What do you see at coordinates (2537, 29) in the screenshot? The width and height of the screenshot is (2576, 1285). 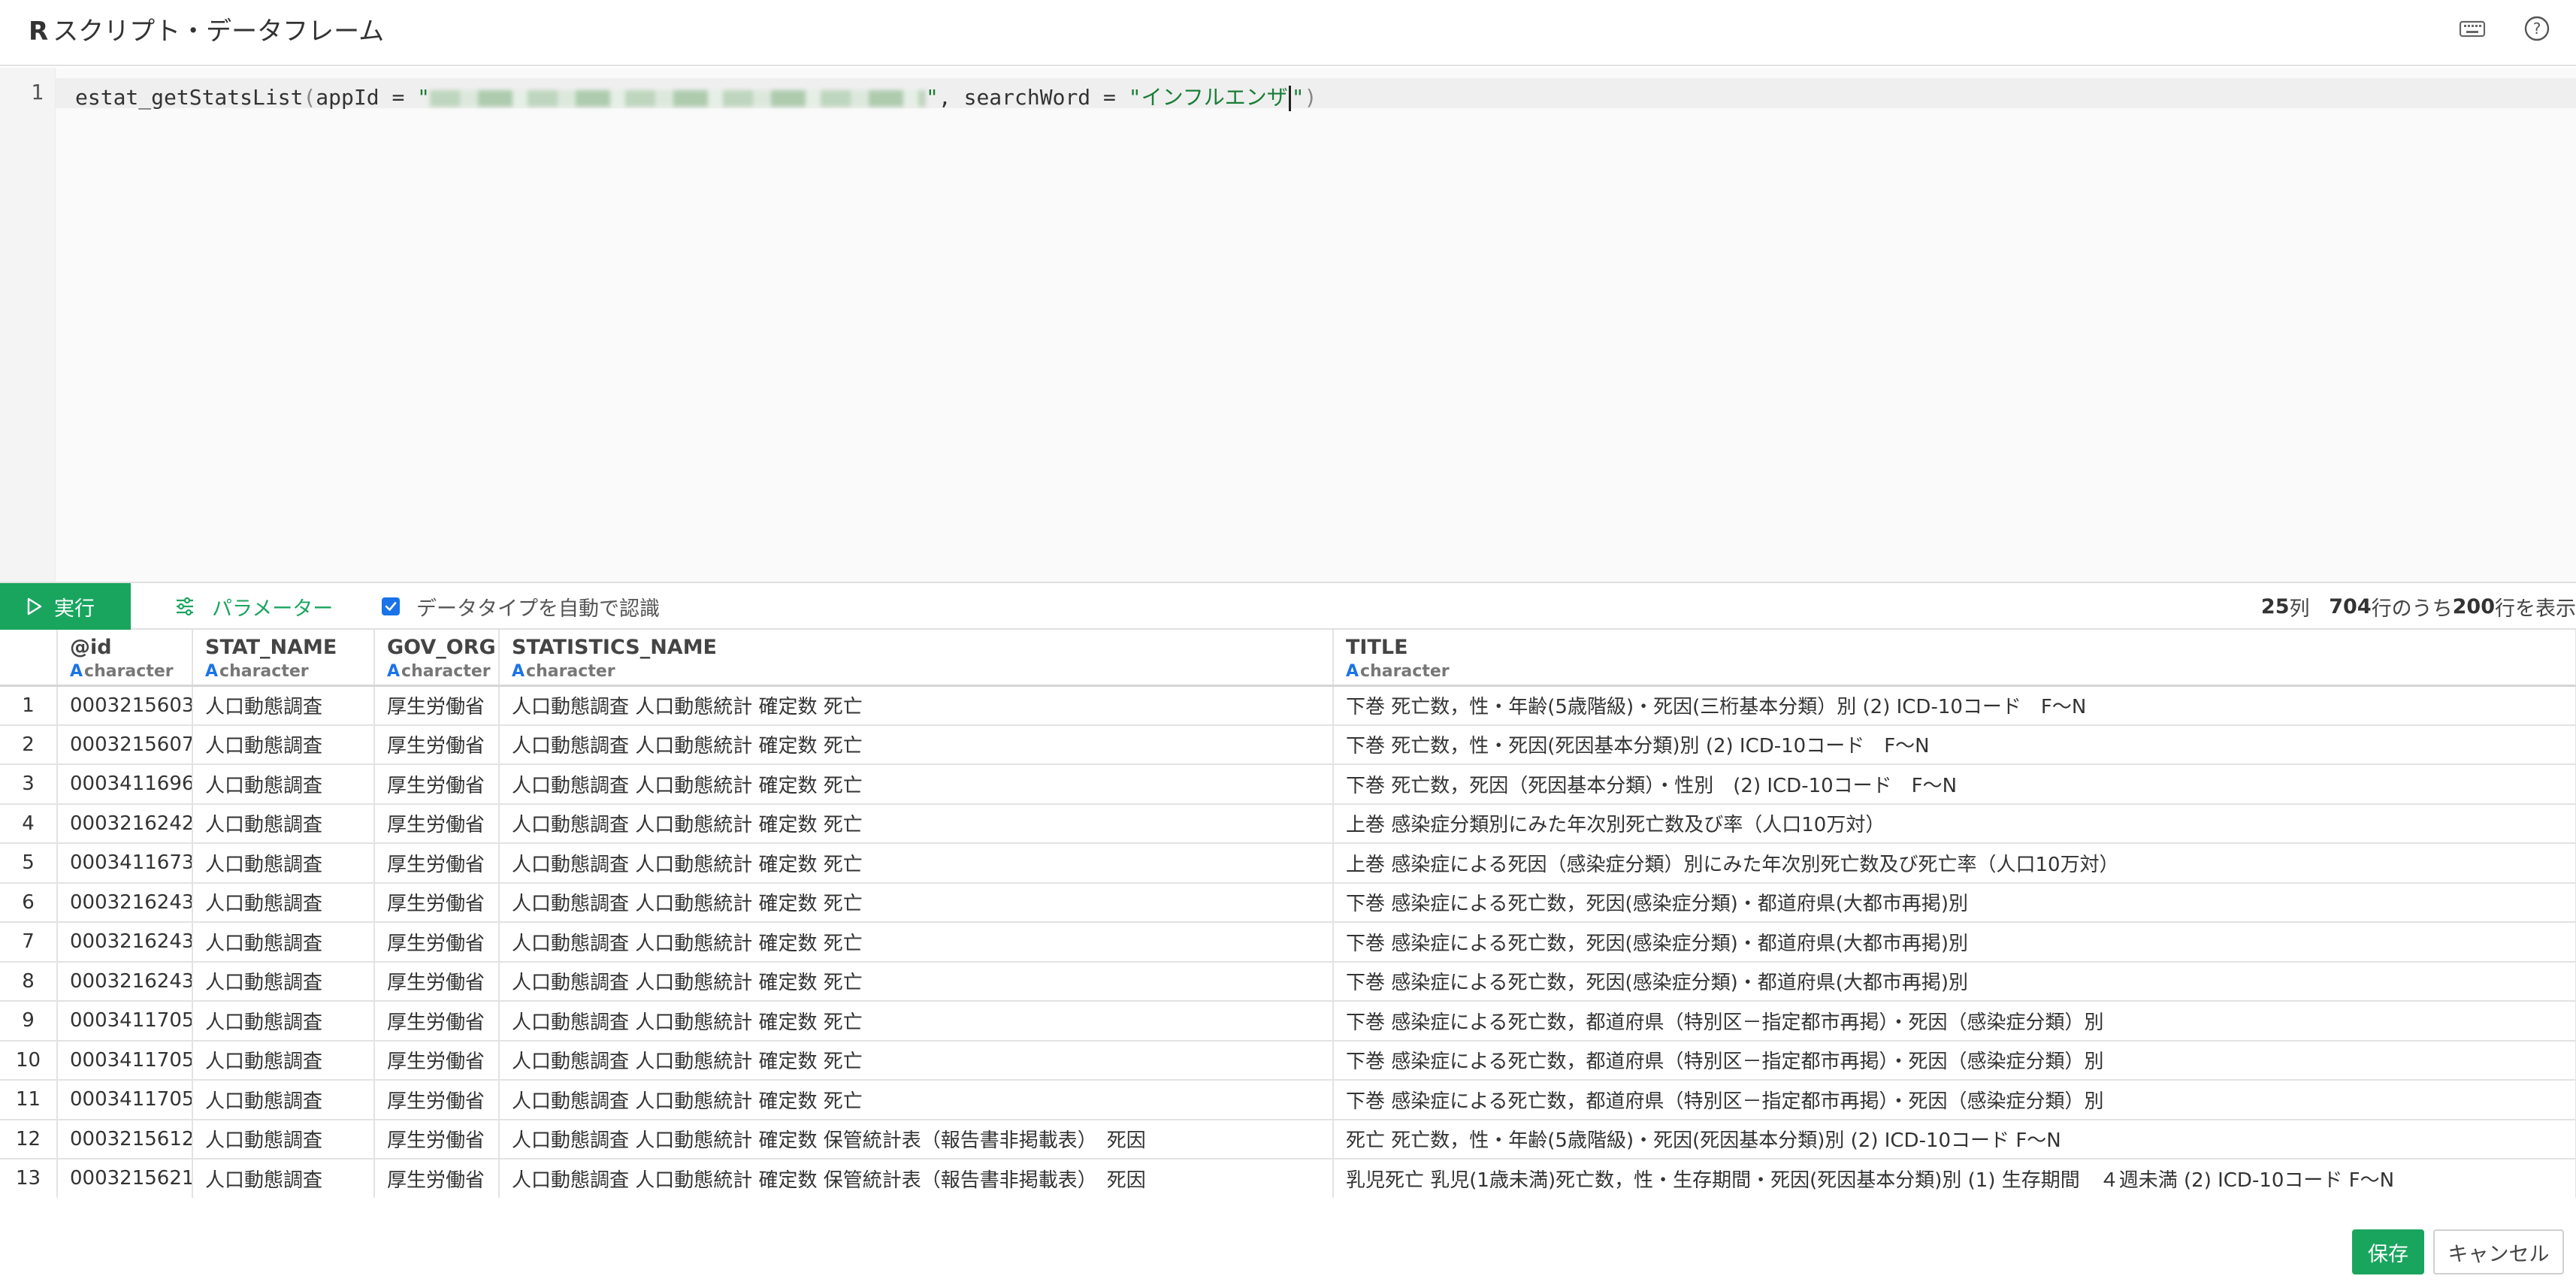 I see `help-icon: ?` at bounding box center [2537, 29].